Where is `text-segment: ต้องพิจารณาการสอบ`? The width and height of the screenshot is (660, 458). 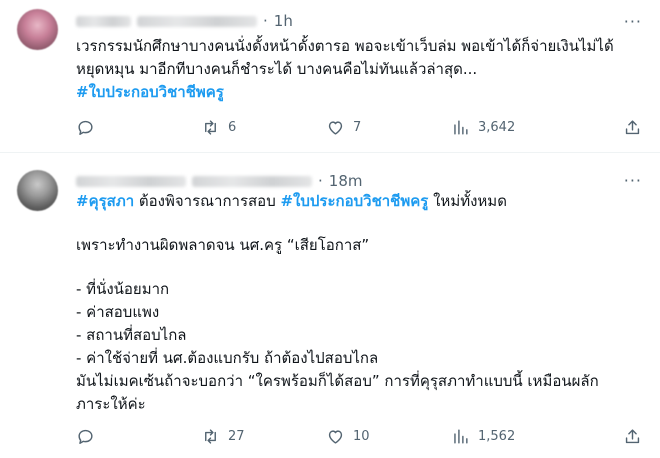
text-segment: ต้องพิจารณาการสอบ is located at coordinates (207, 201).